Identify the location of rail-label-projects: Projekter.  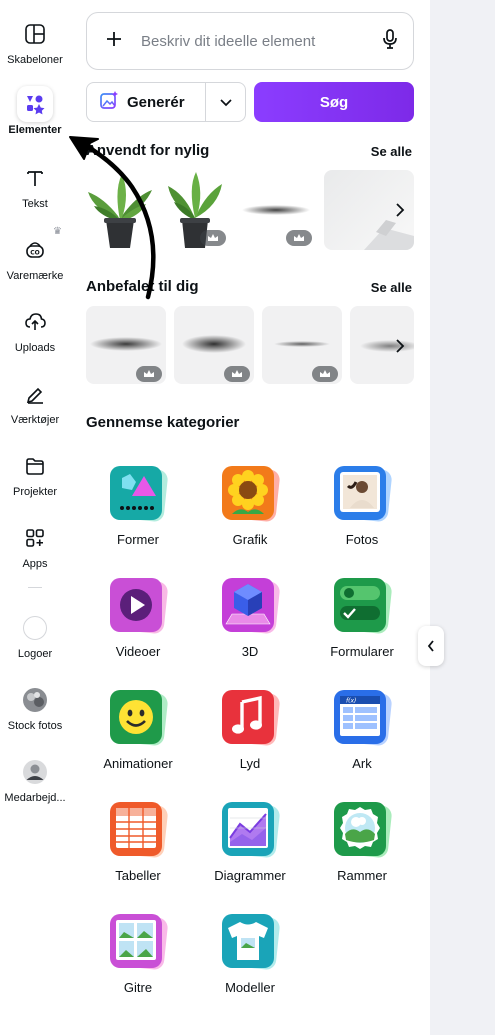
(35, 492).